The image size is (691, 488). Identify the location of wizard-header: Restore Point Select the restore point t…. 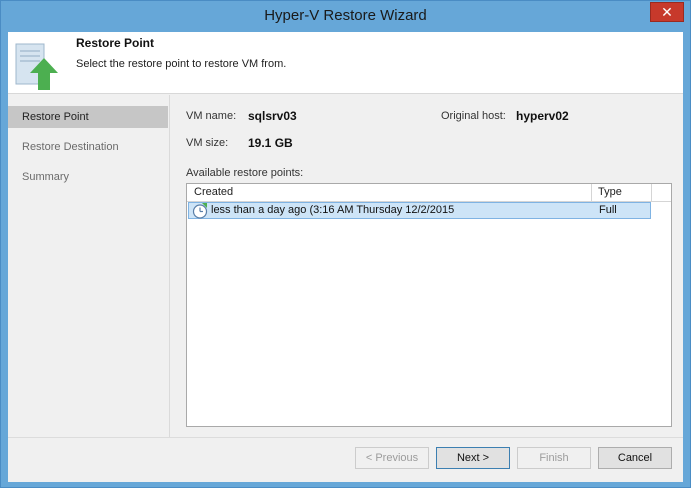
(345, 63).